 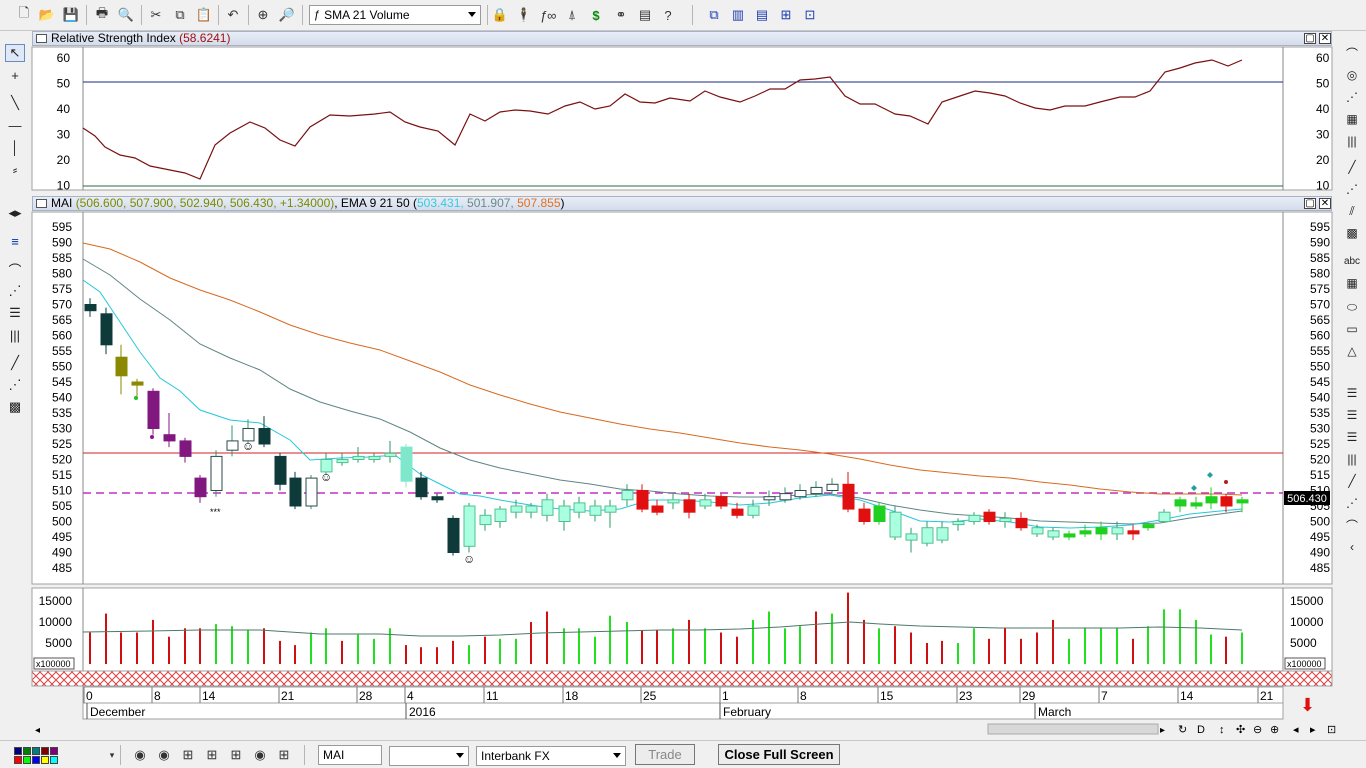 What do you see at coordinates (188, 755) in the screenshot?
I see `chart-icon-1: ⊞` at bounding box center [188, 755].